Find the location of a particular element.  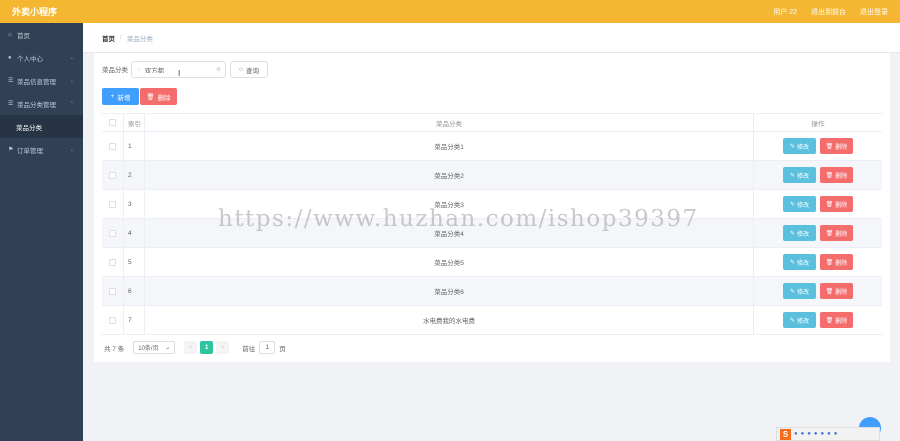

text-cursor-icon: I is located at coordinates (179, 73).